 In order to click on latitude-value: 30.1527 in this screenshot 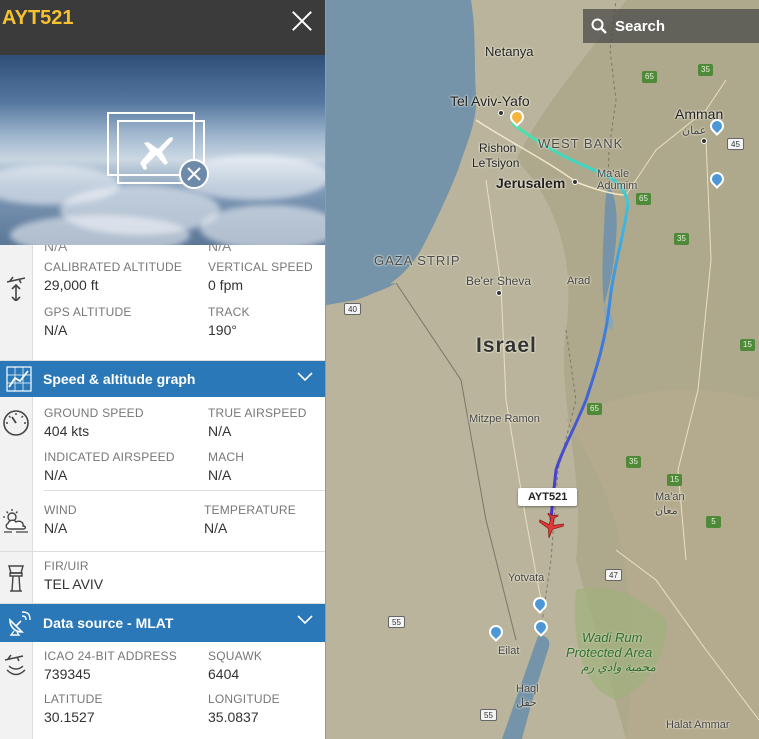, I will do `click(69, 717)`.